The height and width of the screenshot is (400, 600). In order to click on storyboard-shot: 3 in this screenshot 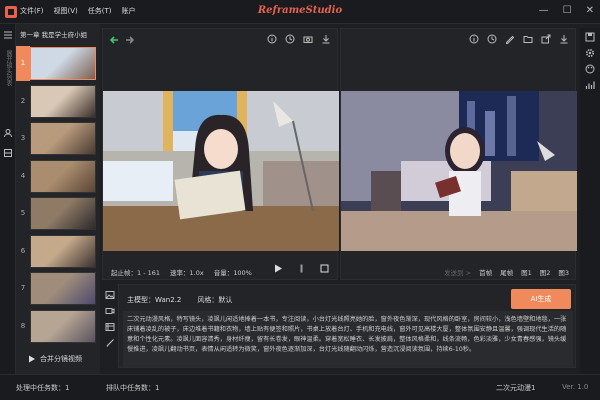, I will do `click(58, 138)`.